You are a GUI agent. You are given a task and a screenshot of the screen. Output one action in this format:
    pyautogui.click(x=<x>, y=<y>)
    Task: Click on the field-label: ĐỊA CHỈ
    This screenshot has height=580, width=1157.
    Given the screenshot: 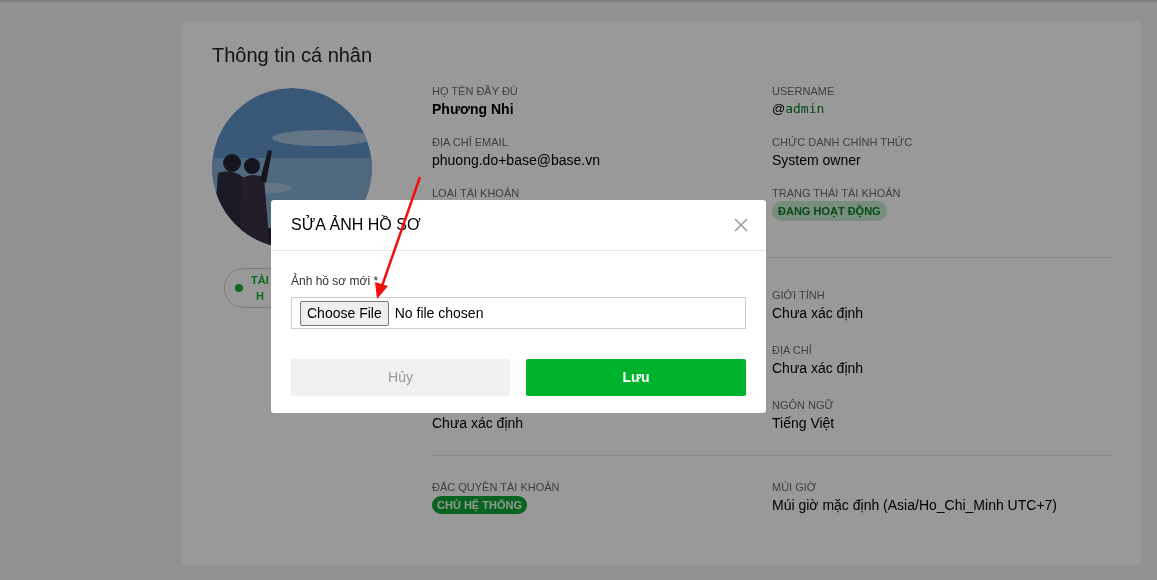 What is the action you would take?
    pyautogui.click(x=792, y=350)
    